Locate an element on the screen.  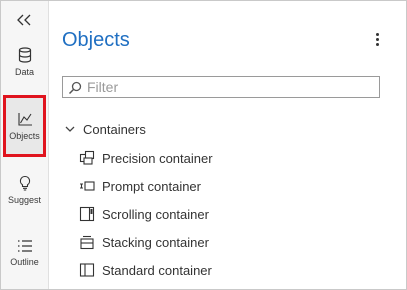
left-rail: Data Objects Suggest Outline is located at coordinates (25, 145).